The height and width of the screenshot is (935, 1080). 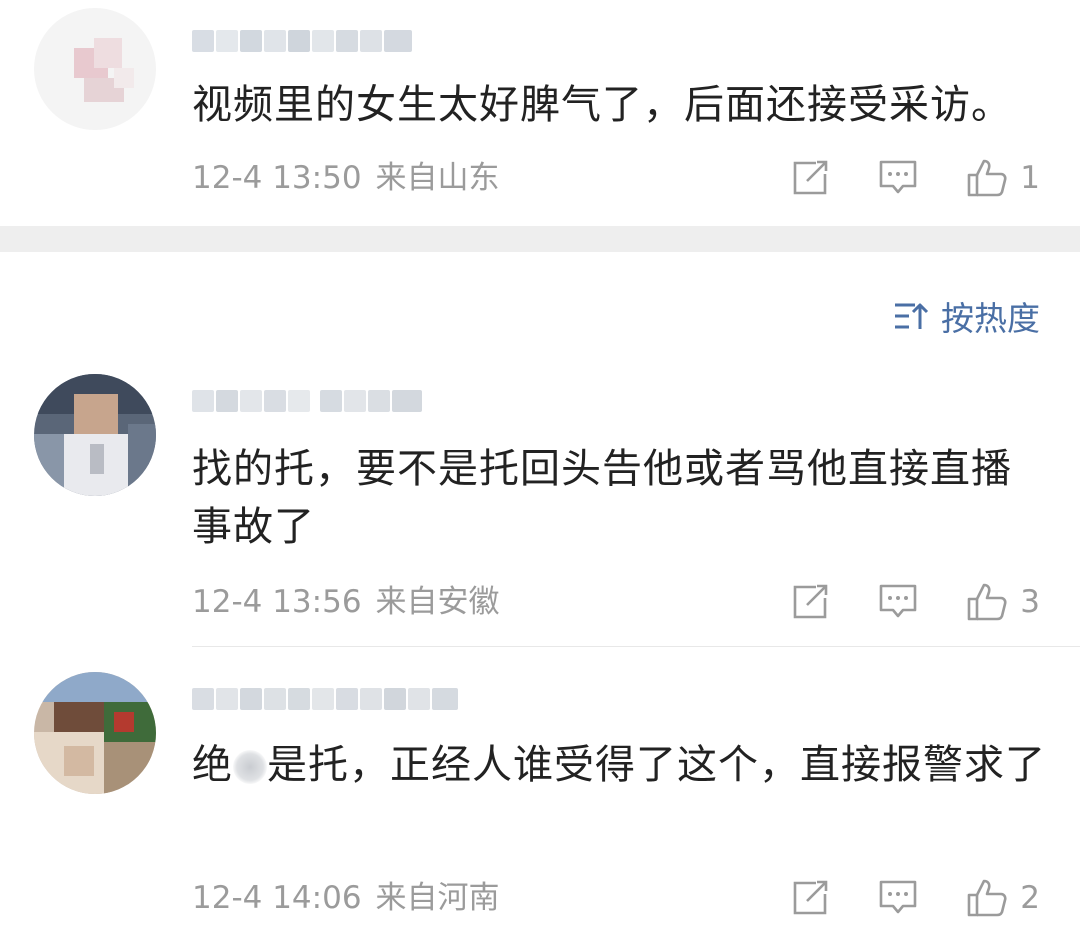 What do you see at coordinates (602, 105) in the screenshot?
I see `comment-text: 视频里的女生太好脾气了，后面还接受采访。` at bounding box center [602, 105].